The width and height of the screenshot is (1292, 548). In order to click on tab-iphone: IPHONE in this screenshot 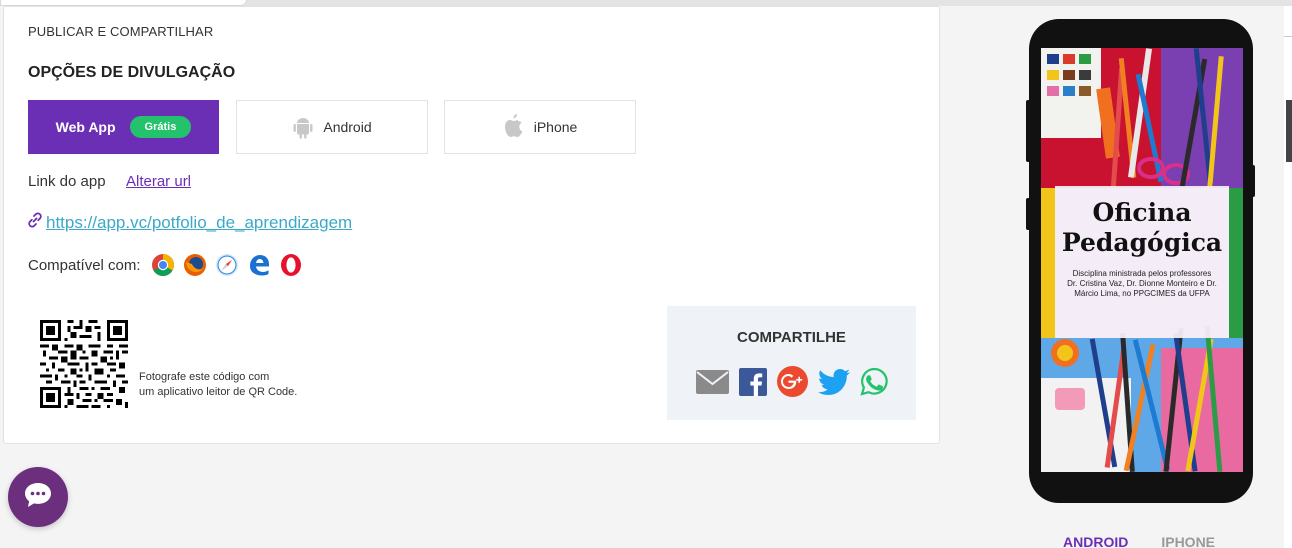, I will do `click(1188, 541)`.